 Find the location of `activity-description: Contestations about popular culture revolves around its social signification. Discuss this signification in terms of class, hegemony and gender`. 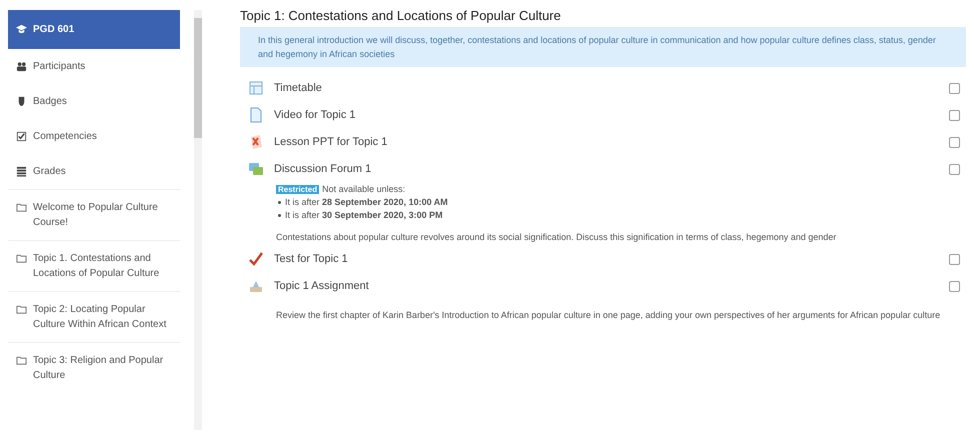

activity-description: Contestations about popular culture revolves around its social signification. Discuss this signification in terms of class, hegemony and gender is located at coordinates (556, 237).